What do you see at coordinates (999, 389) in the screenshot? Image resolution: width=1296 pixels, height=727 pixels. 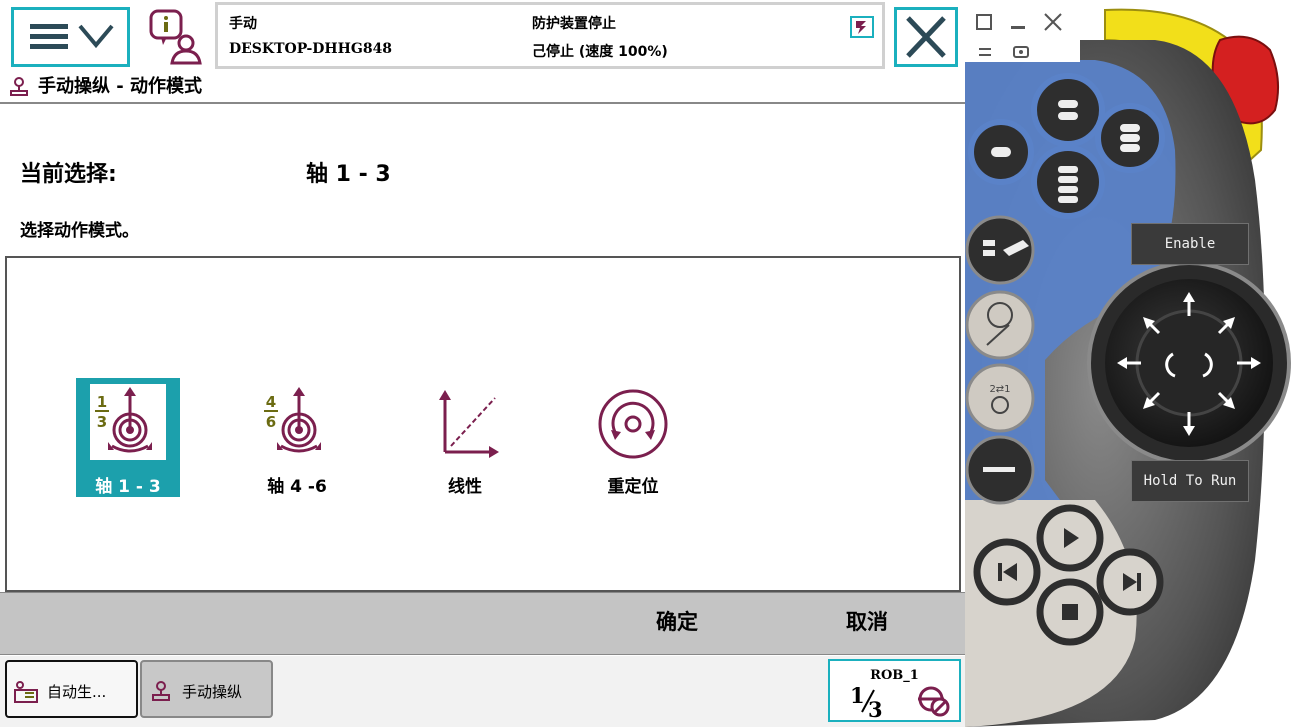 I see `toggle-key-glyph: 2⇄1` at bounding box center [999, 389].